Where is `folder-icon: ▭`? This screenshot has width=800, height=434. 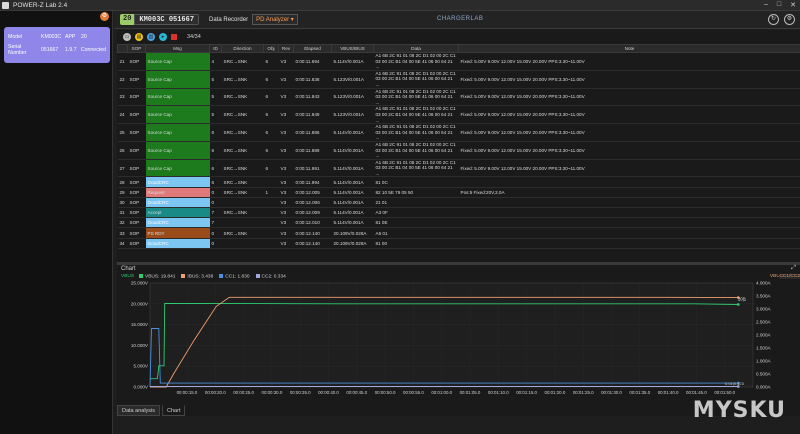
folder-icon: ▭ is located at coordinates (127, 37).